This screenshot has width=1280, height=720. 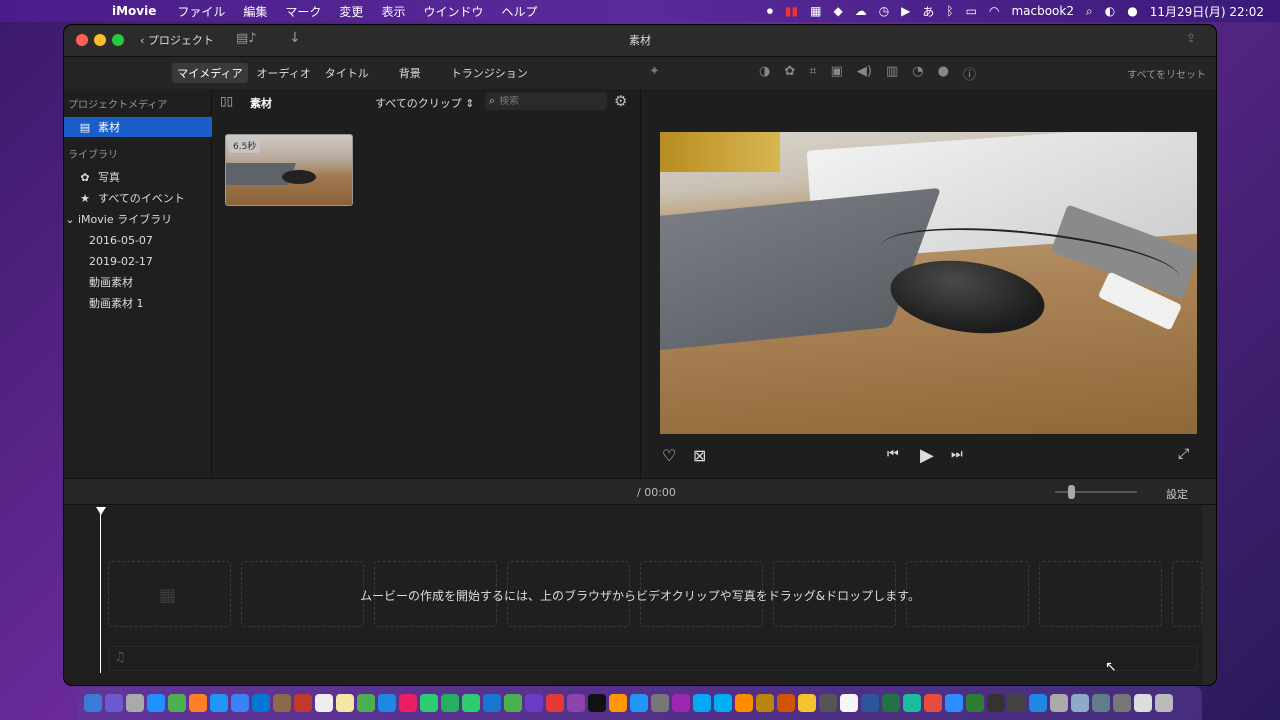 What do you see at coordinates (138, 177) in the screenshot?
I see `sidebar-item-photos: ✿ 写真` at bounding box center [138, 177].